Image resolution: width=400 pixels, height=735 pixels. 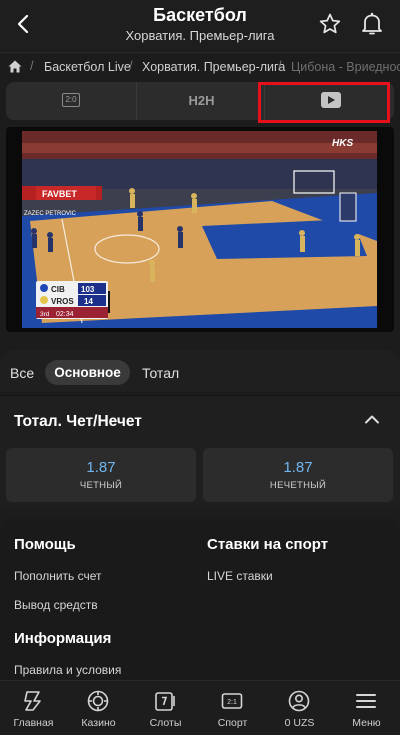 What do you see at coordinates (33, 723) in the screenshot?
I see `nav-label: Главная` at bounding box center [33, 723].